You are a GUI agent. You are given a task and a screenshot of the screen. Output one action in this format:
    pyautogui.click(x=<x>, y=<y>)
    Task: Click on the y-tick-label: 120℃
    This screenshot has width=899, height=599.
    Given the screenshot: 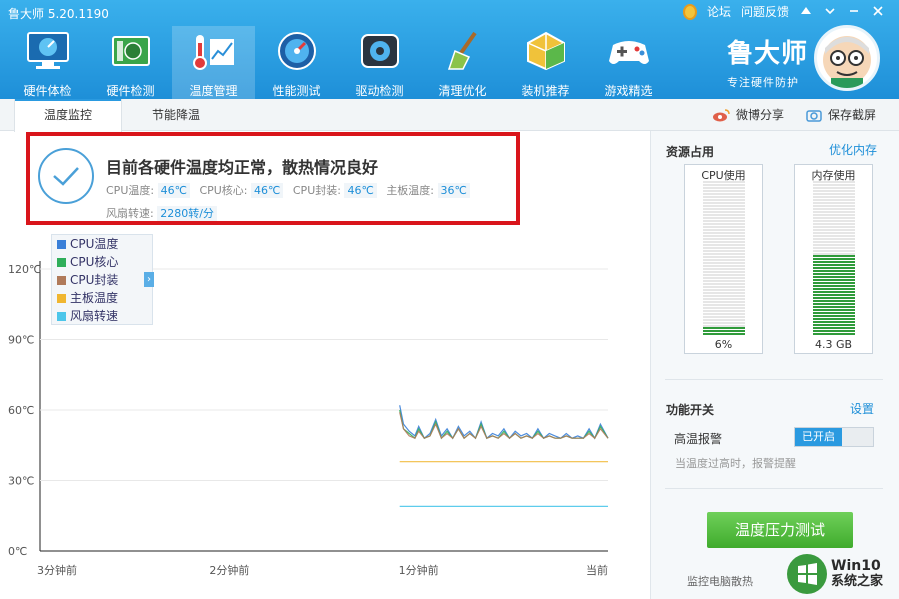 What is the action you would take?
    pyautogui.click(x=24, y=269)
    